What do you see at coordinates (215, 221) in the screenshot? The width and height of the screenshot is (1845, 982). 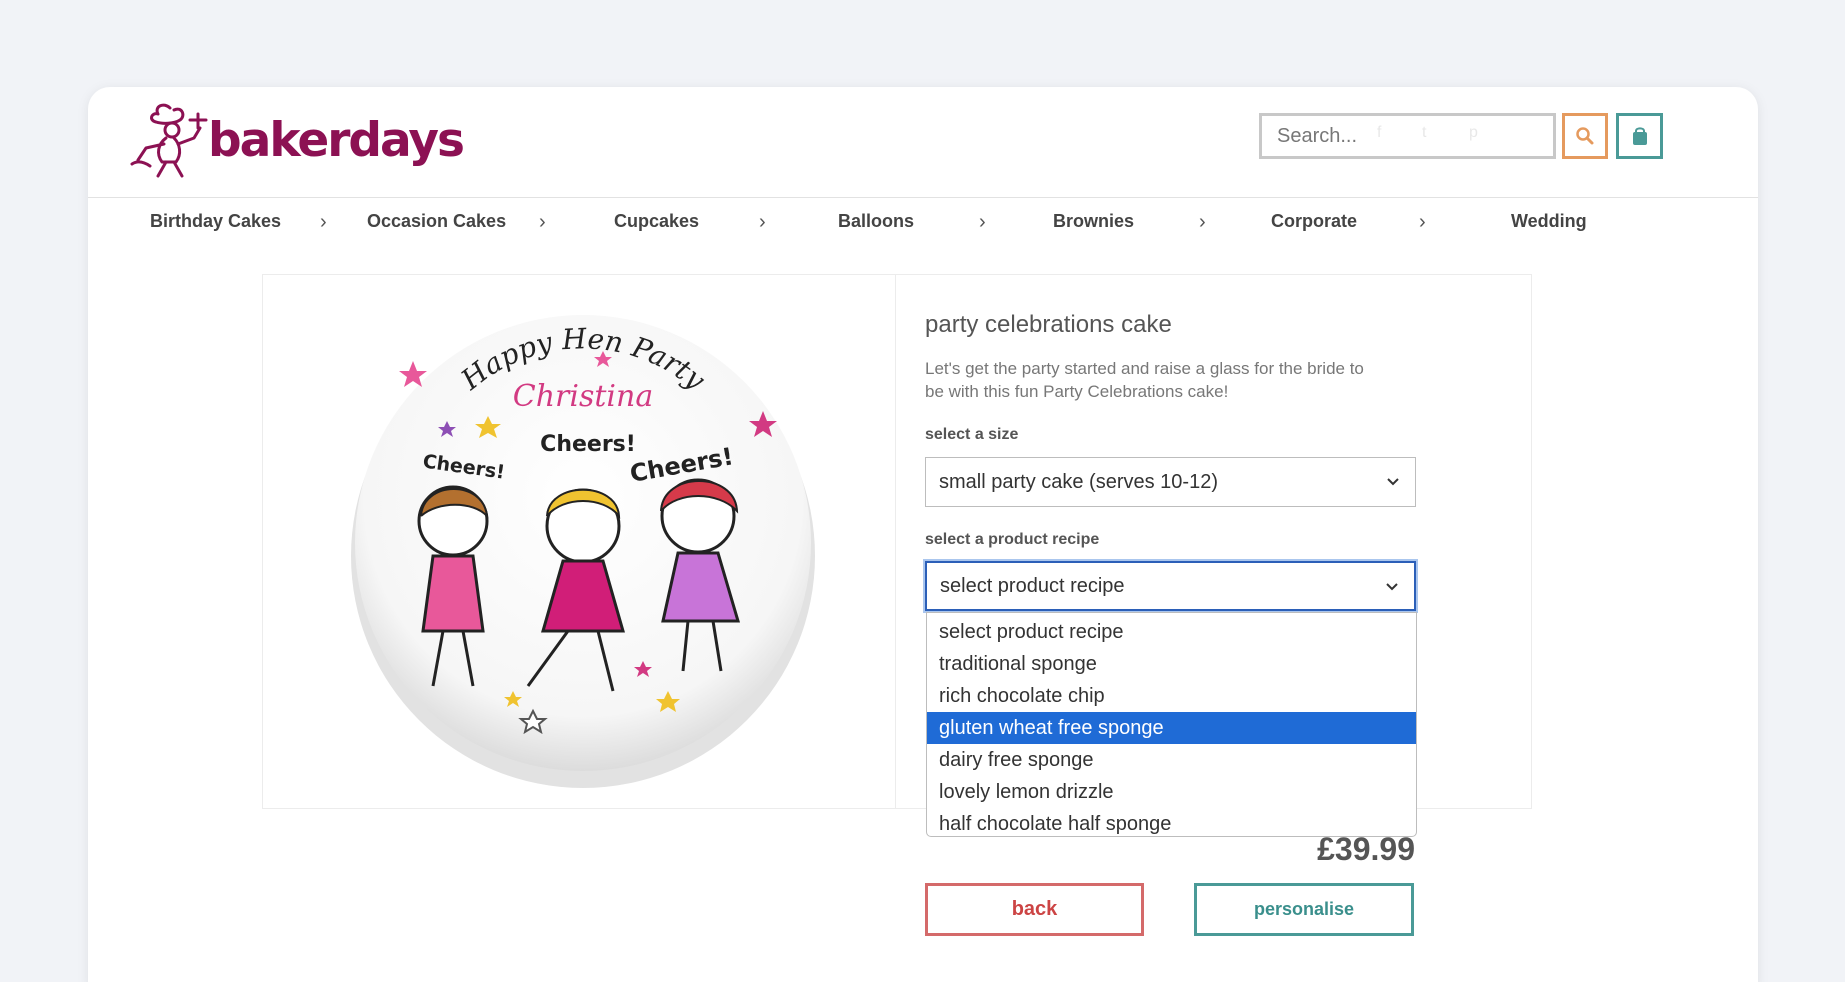 I see `nav-birthday-cakes: Birthday Cakes` at bounding box center [215, 221].